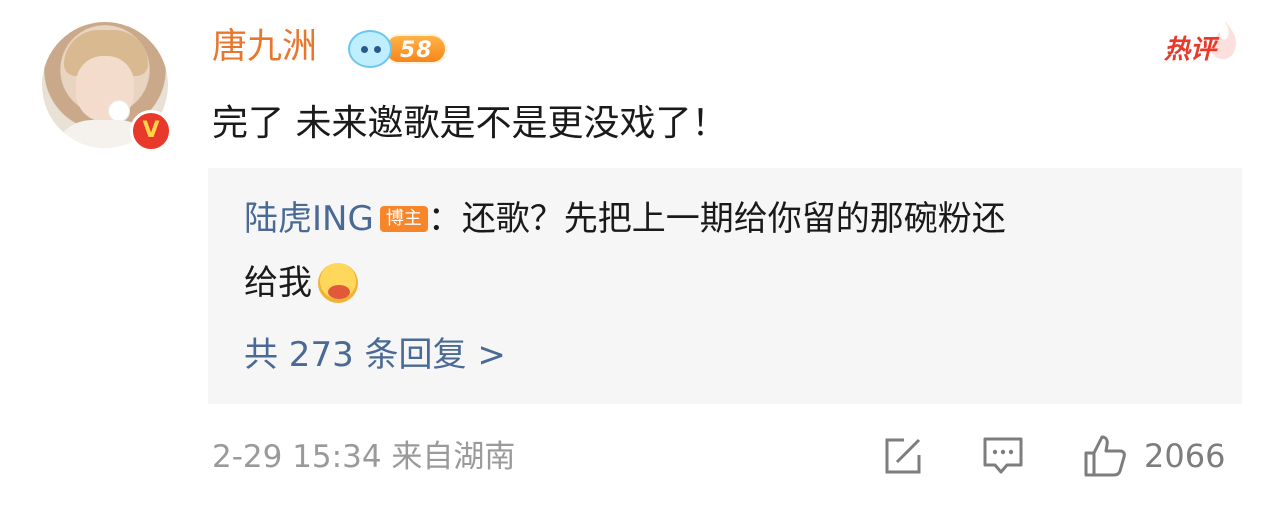  I want to click on view-replies-link: 共 273 条回复 >, so click(375, 355).